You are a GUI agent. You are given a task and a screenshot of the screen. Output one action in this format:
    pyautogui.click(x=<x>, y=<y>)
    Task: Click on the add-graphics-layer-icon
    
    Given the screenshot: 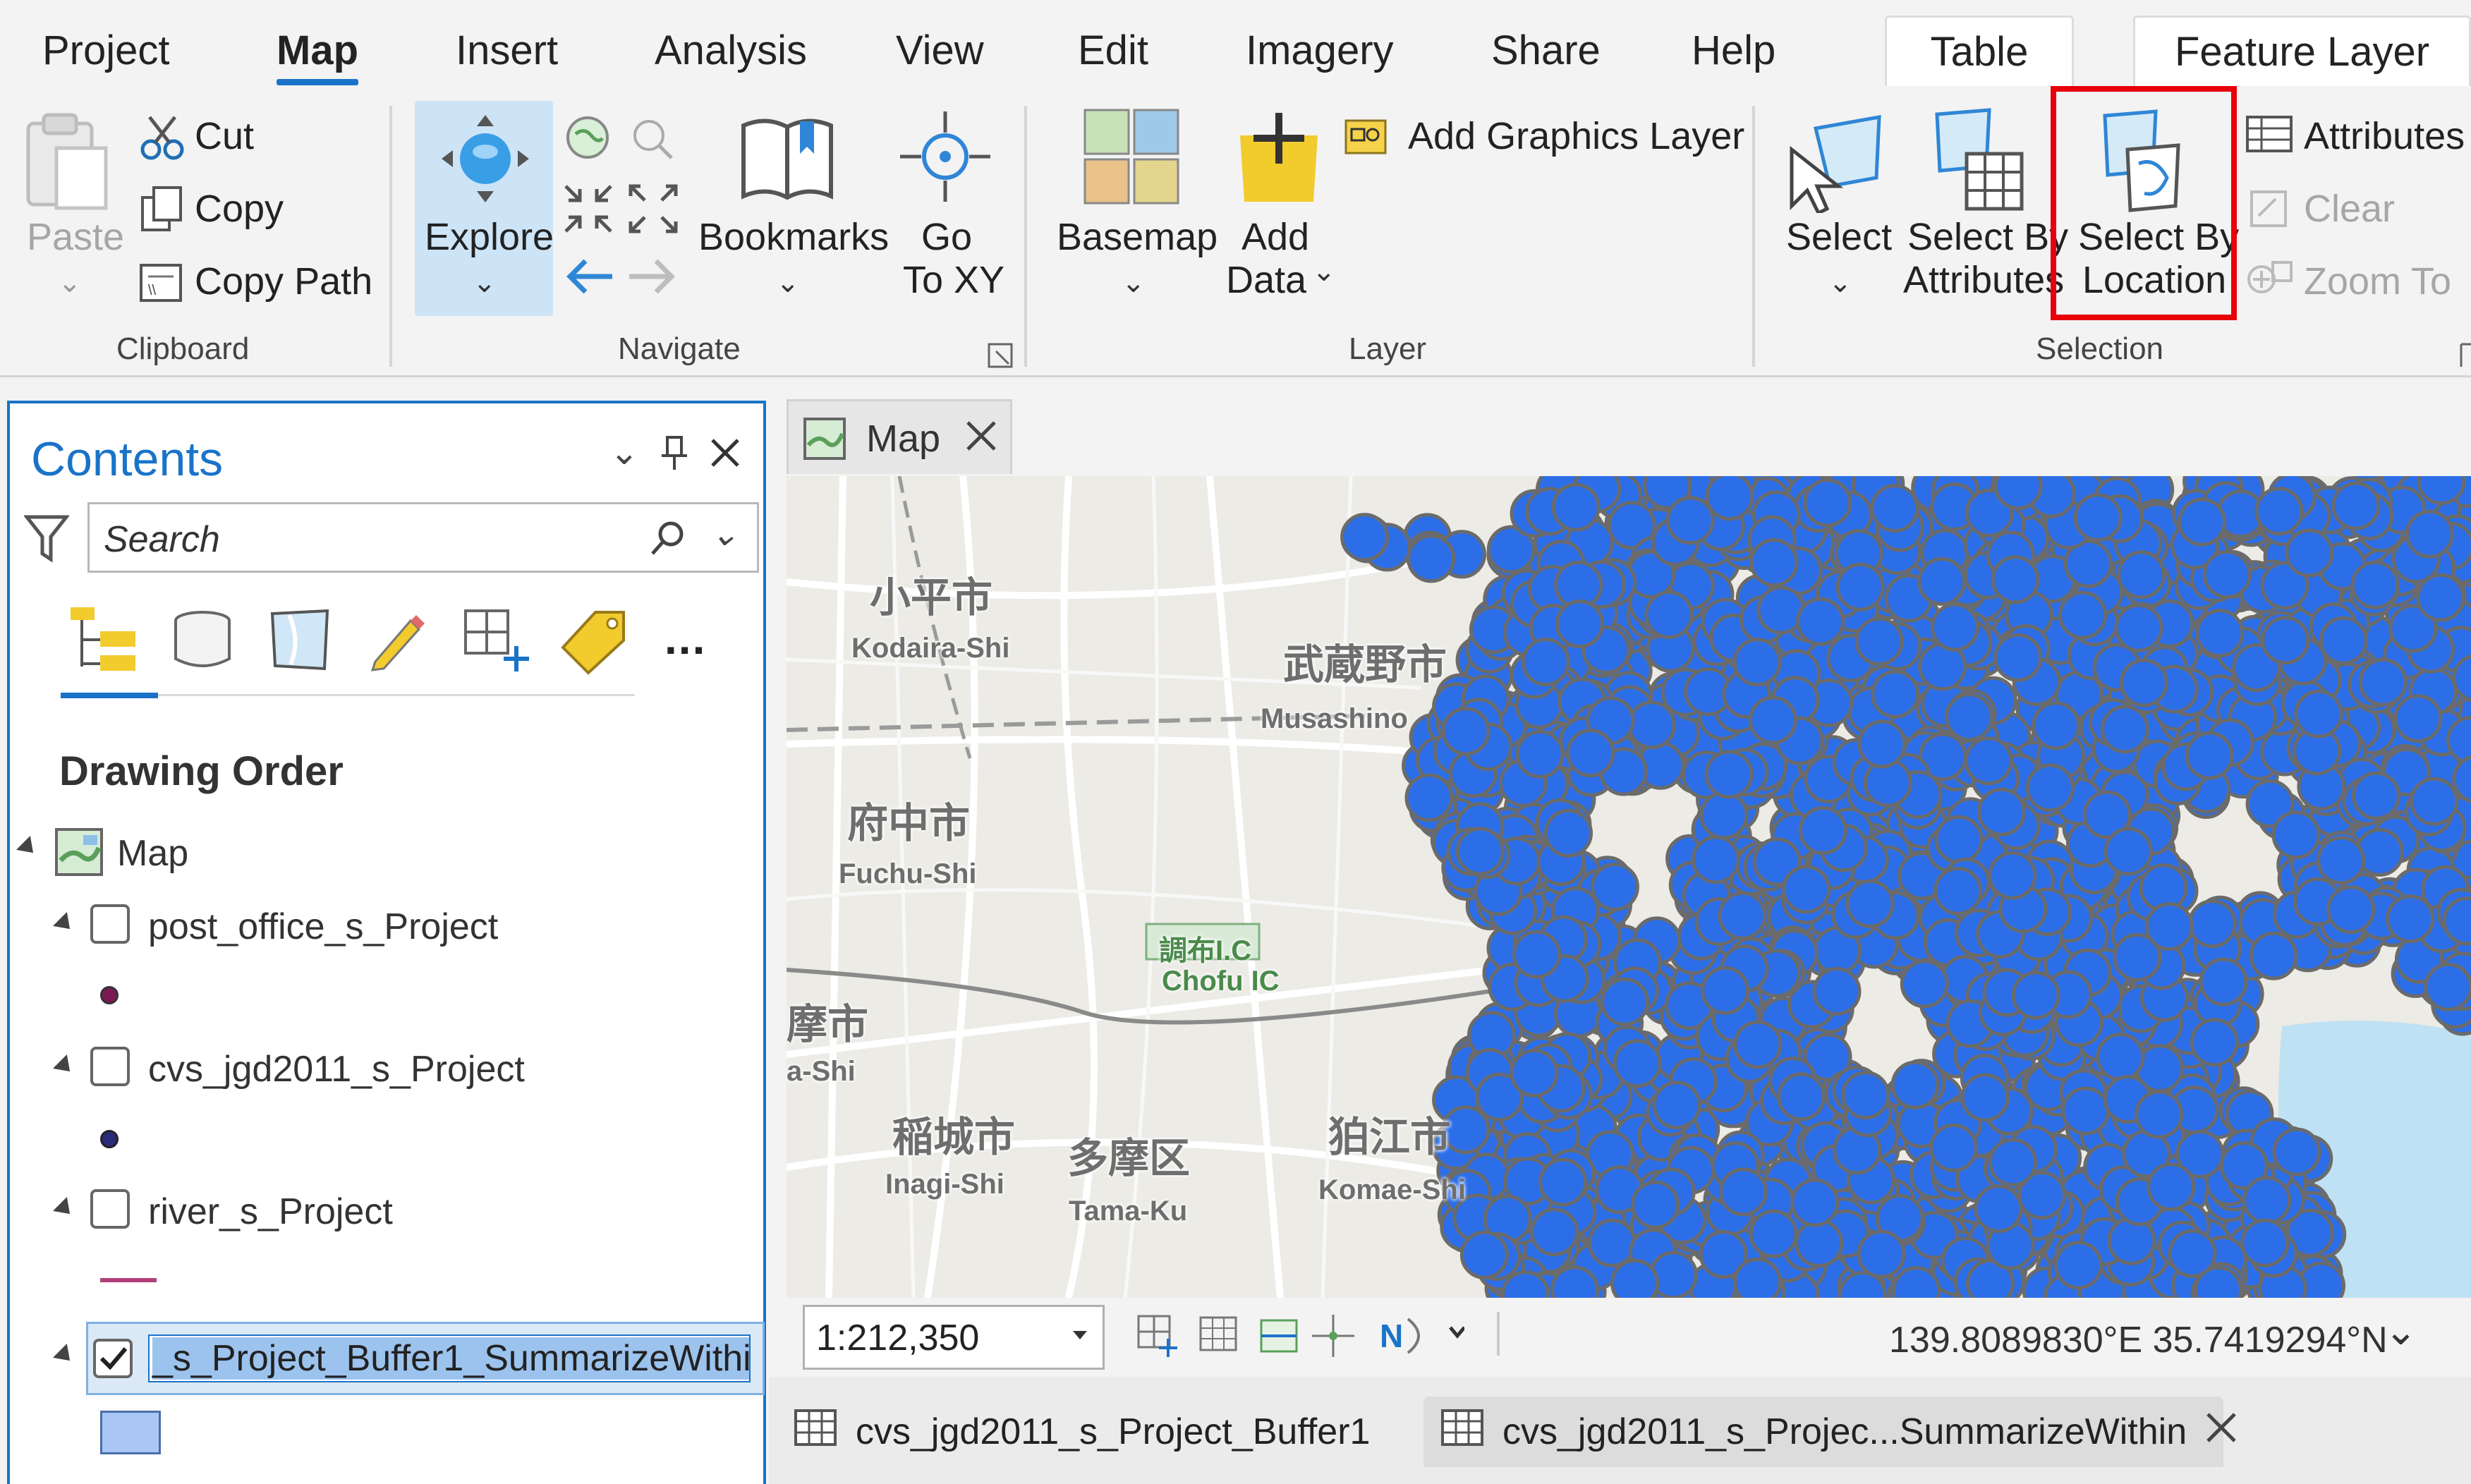 What is the action you would take?
    pyautogui.click(x=1365, y=137)
    